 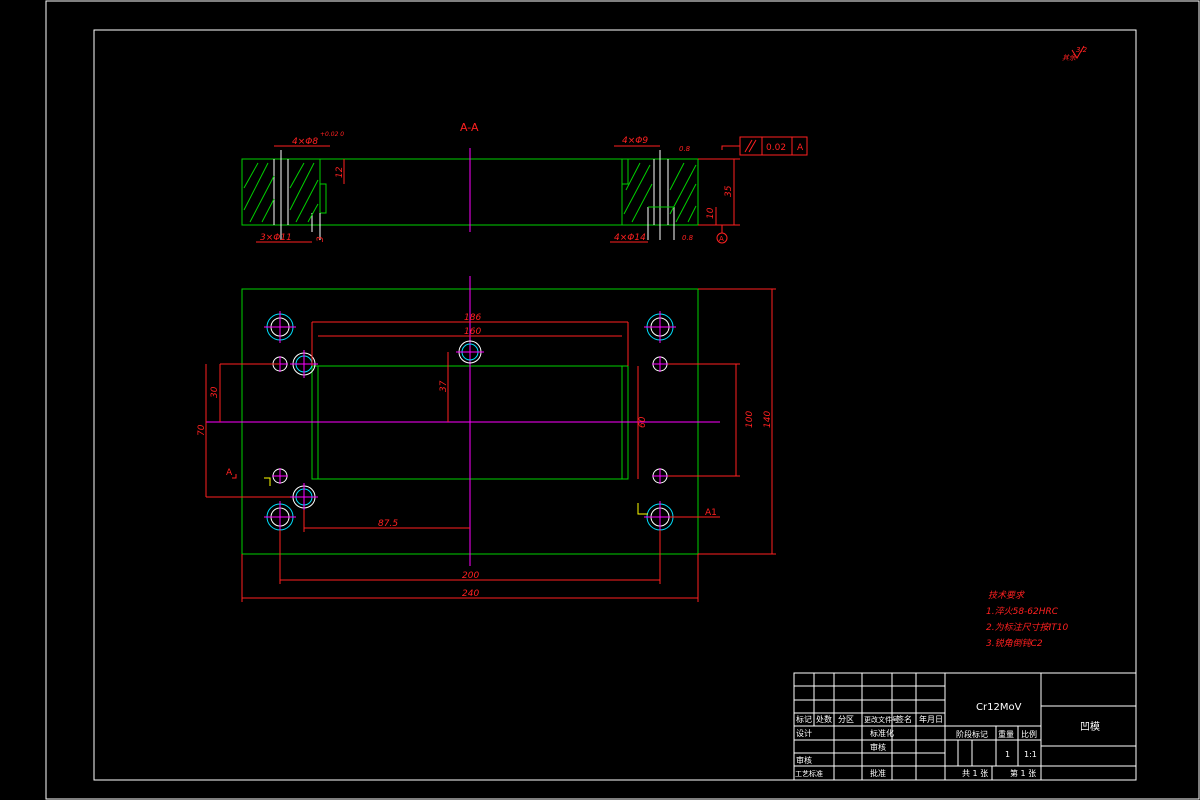 I want to click on pin-hole-l2, so click(x=280, y=476).